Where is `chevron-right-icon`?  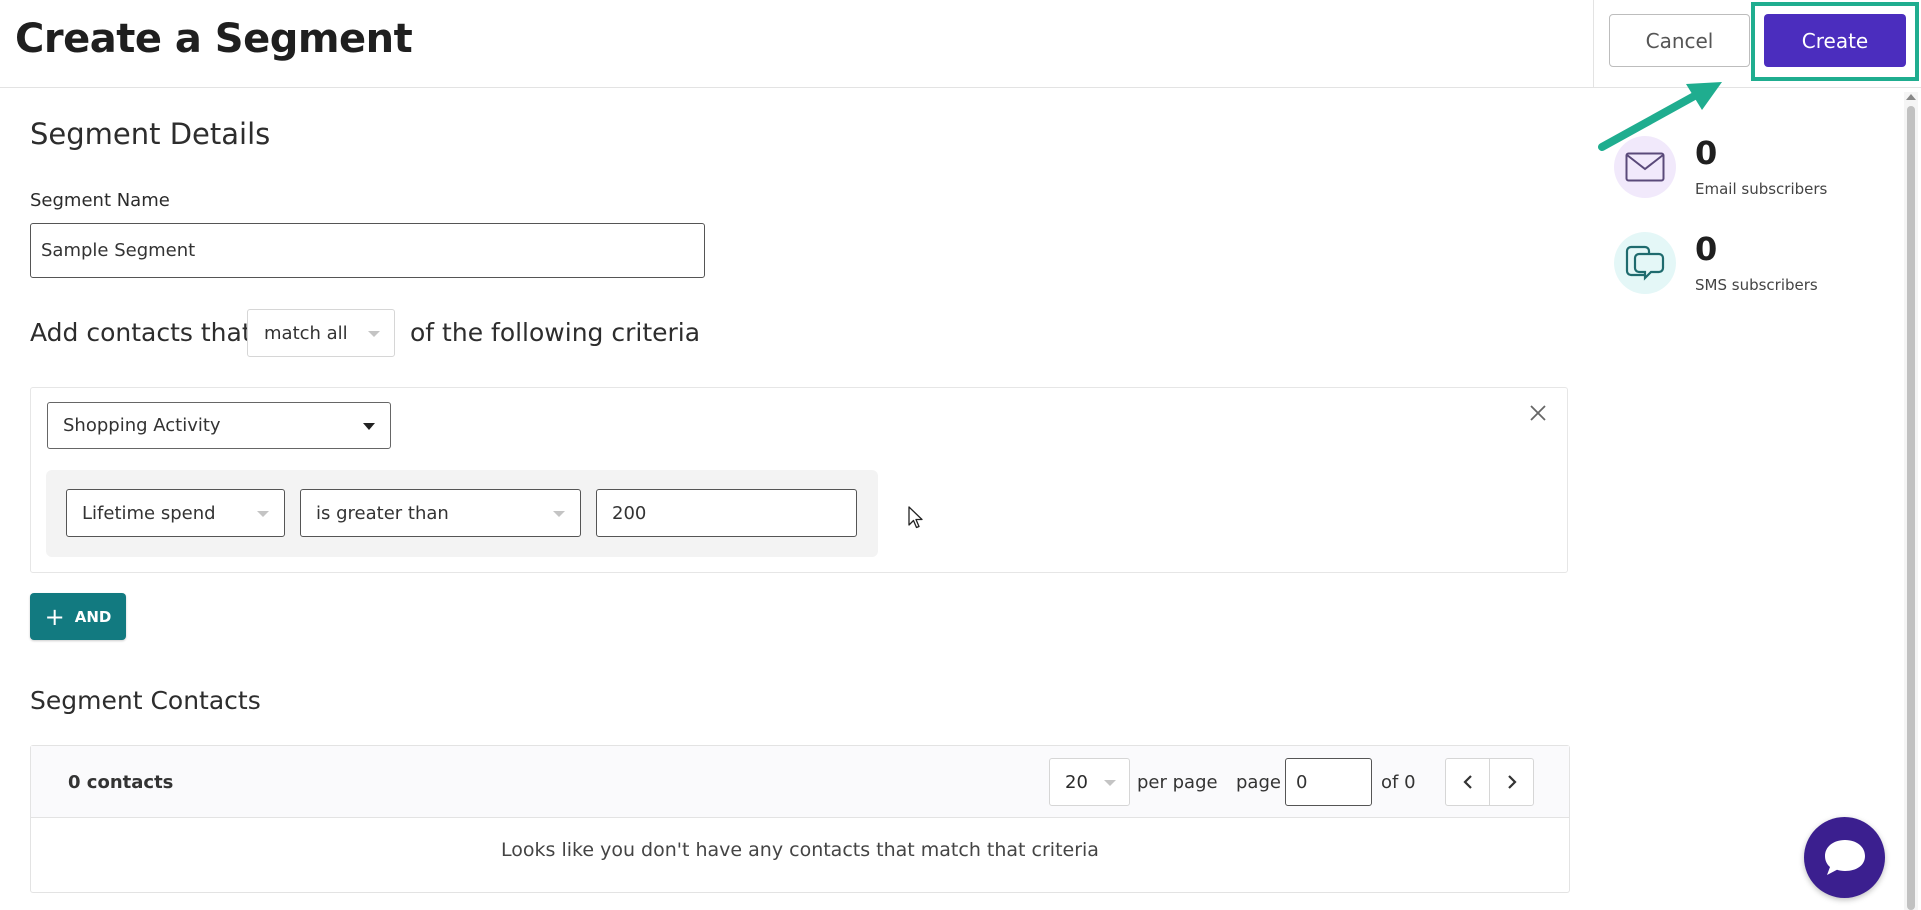 chevron-right-icon is located at coordinates (1512, 782).